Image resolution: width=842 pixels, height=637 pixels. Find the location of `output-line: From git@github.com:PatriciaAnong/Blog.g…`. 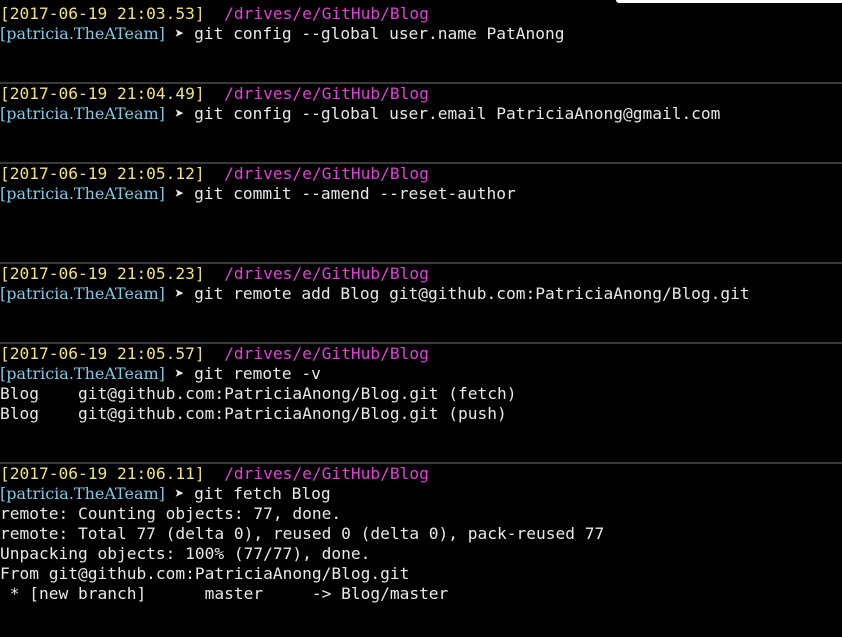

output-line: From git@github.com:PatriciaAnong/Blog.g… is located at coordinates (205, 573).